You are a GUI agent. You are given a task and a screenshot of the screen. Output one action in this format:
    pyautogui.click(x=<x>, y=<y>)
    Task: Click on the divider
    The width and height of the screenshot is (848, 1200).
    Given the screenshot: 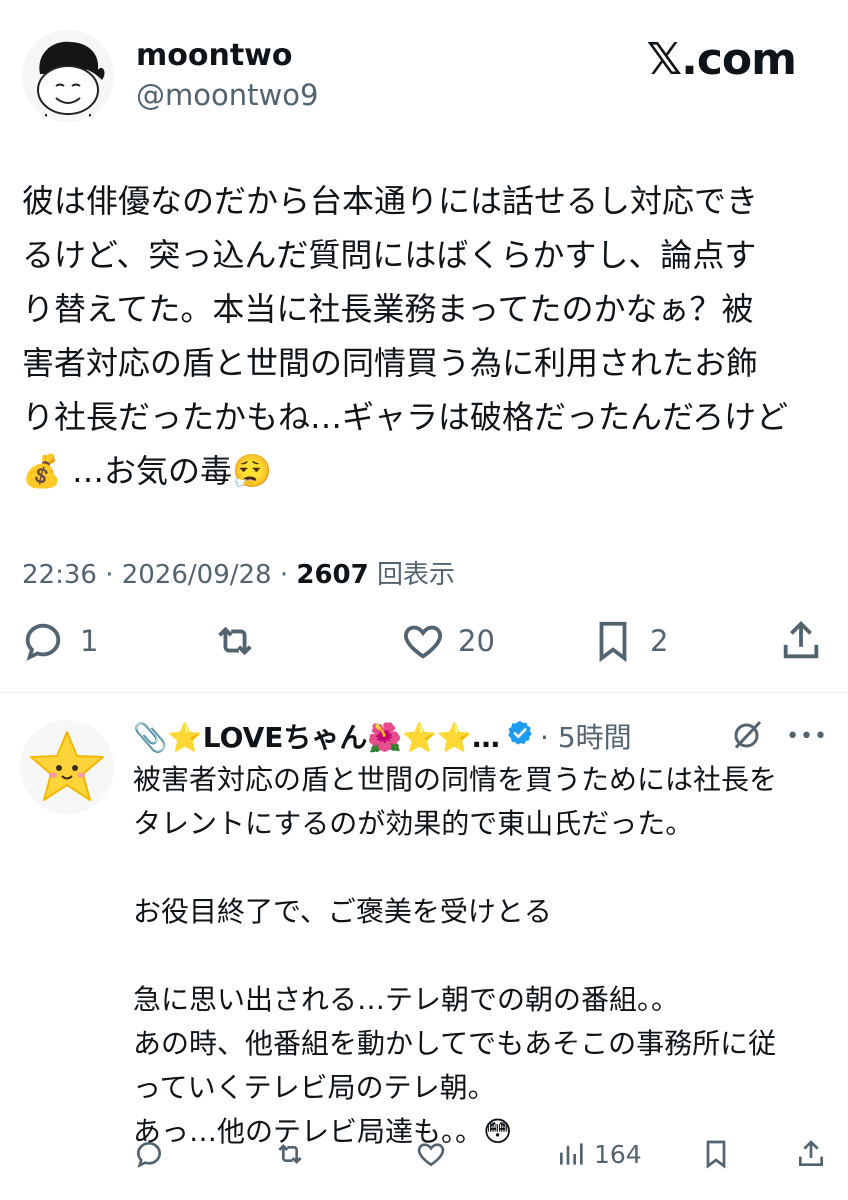 What is the action you would take?
    pyautogui.click(x=424, y=692)
    